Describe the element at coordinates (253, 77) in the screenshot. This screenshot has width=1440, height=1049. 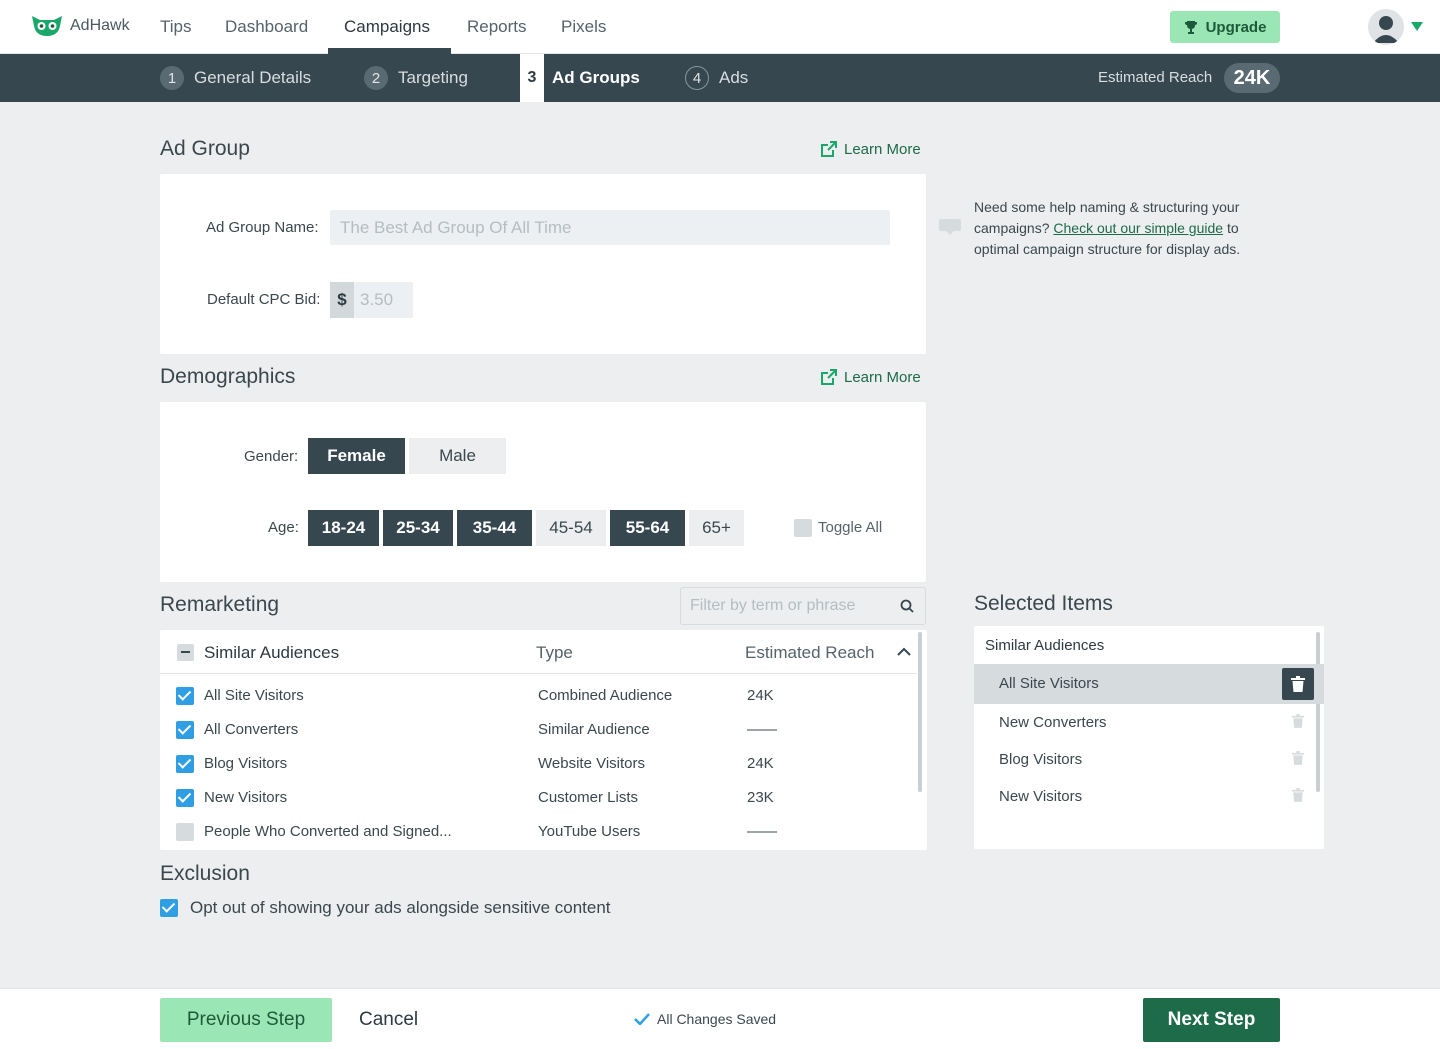
I see `step-label: General Details` at that location.